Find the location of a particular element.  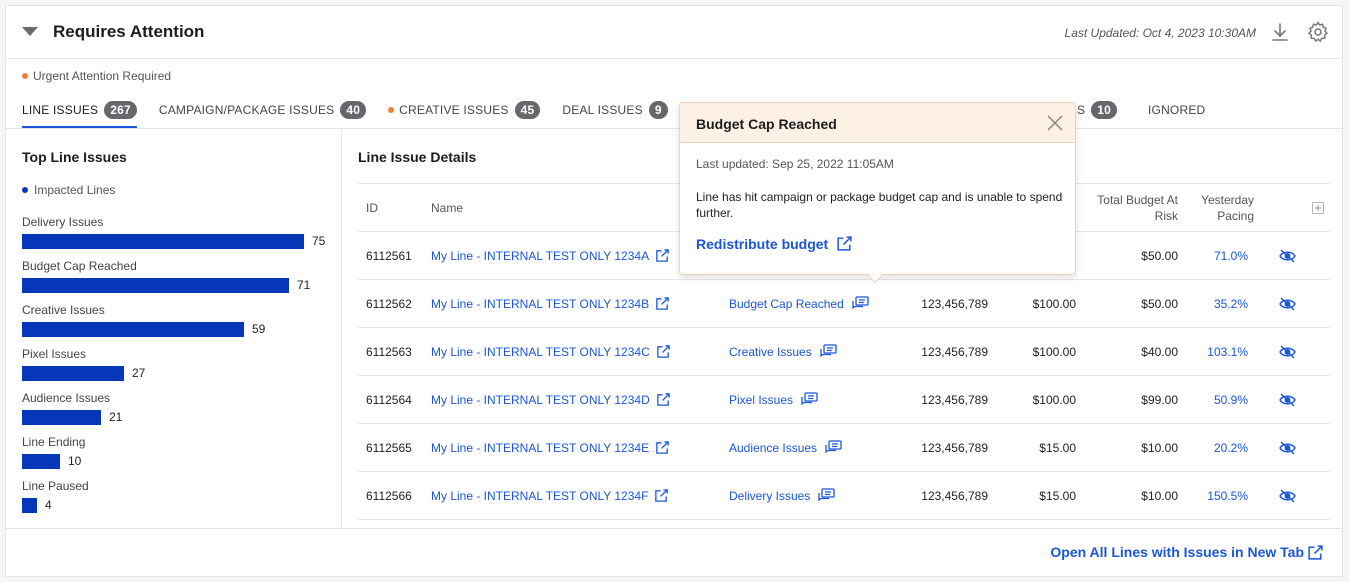

budget-at-risk-value: $50.00 is located at coordinates (1159, 304).